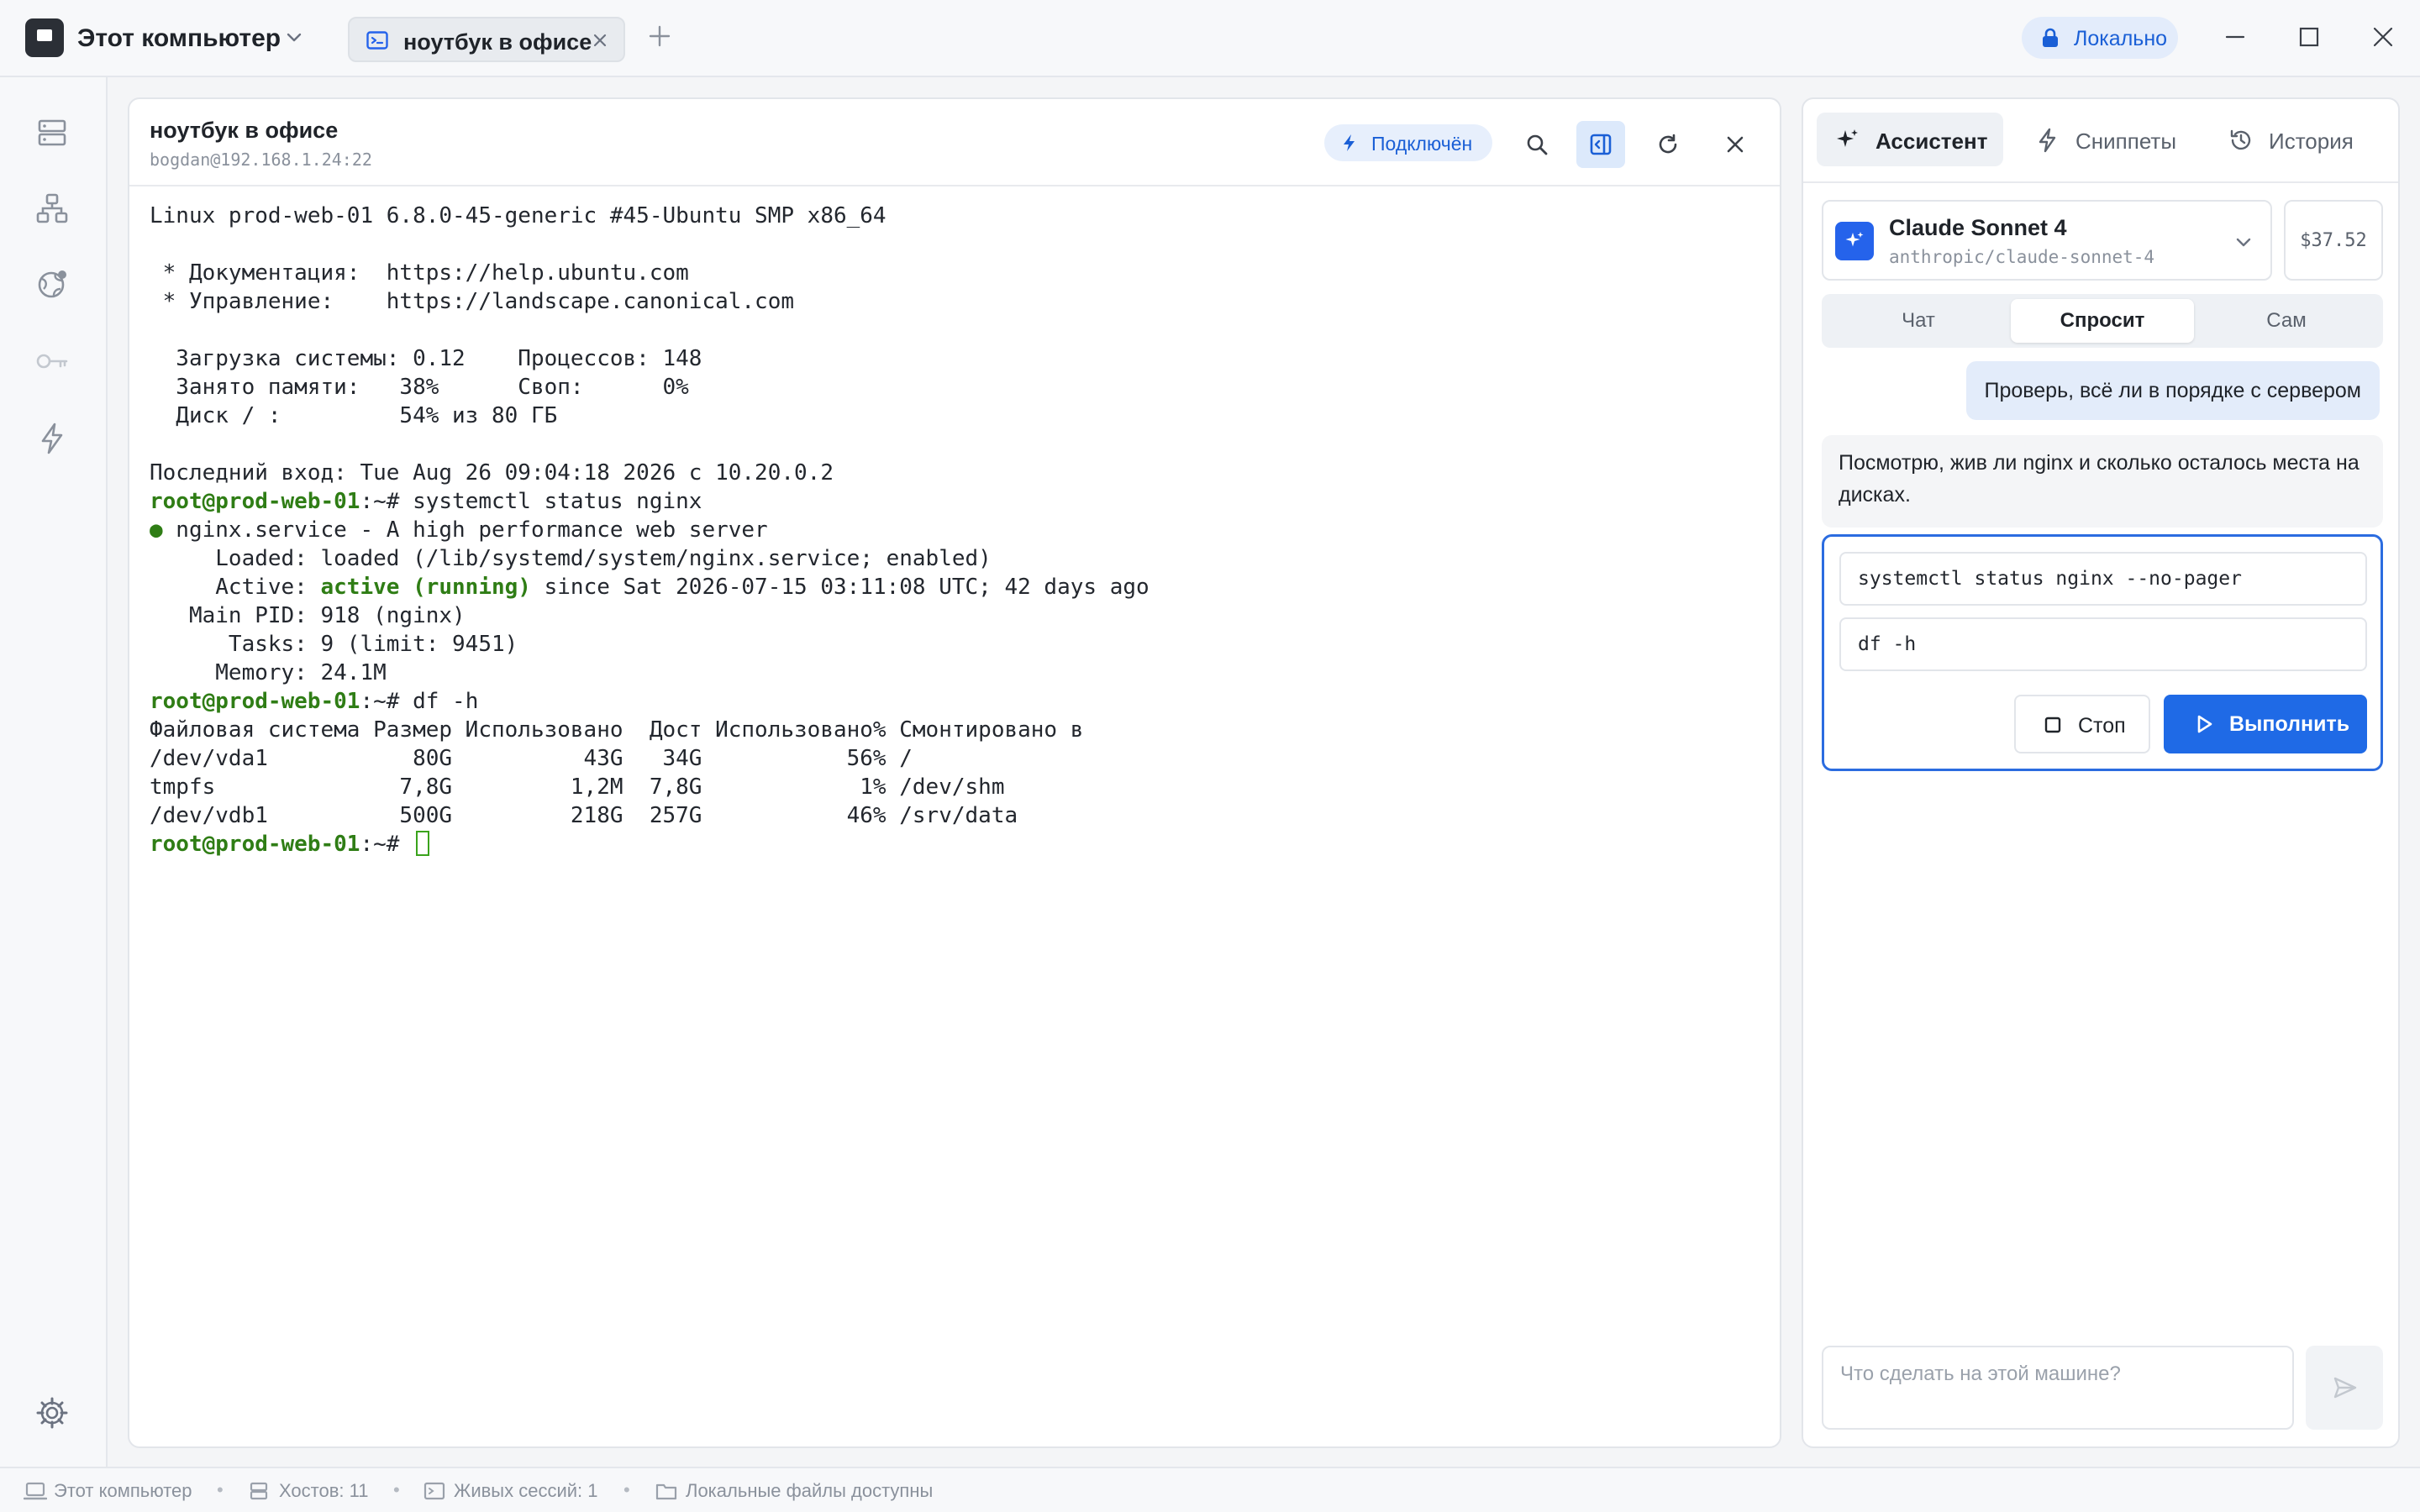 The height and width of the screenshot is (1512, 2420). Describe the element at coordinates (810, 1490) in the screenshot. I see `status-files-label: Локальные файлы доступны` at that location.